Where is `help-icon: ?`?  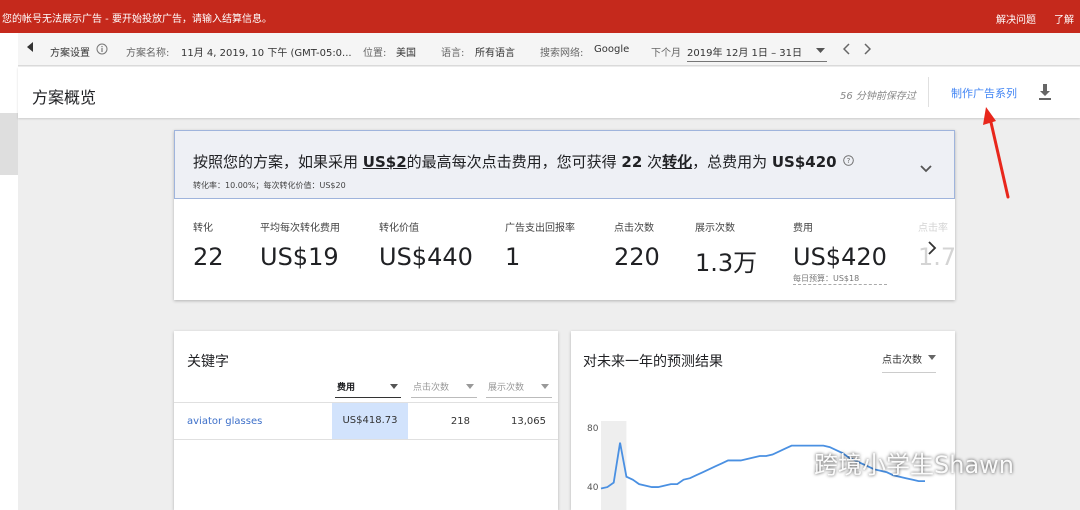 help-icon: ? is located at coordinates (848, 161).